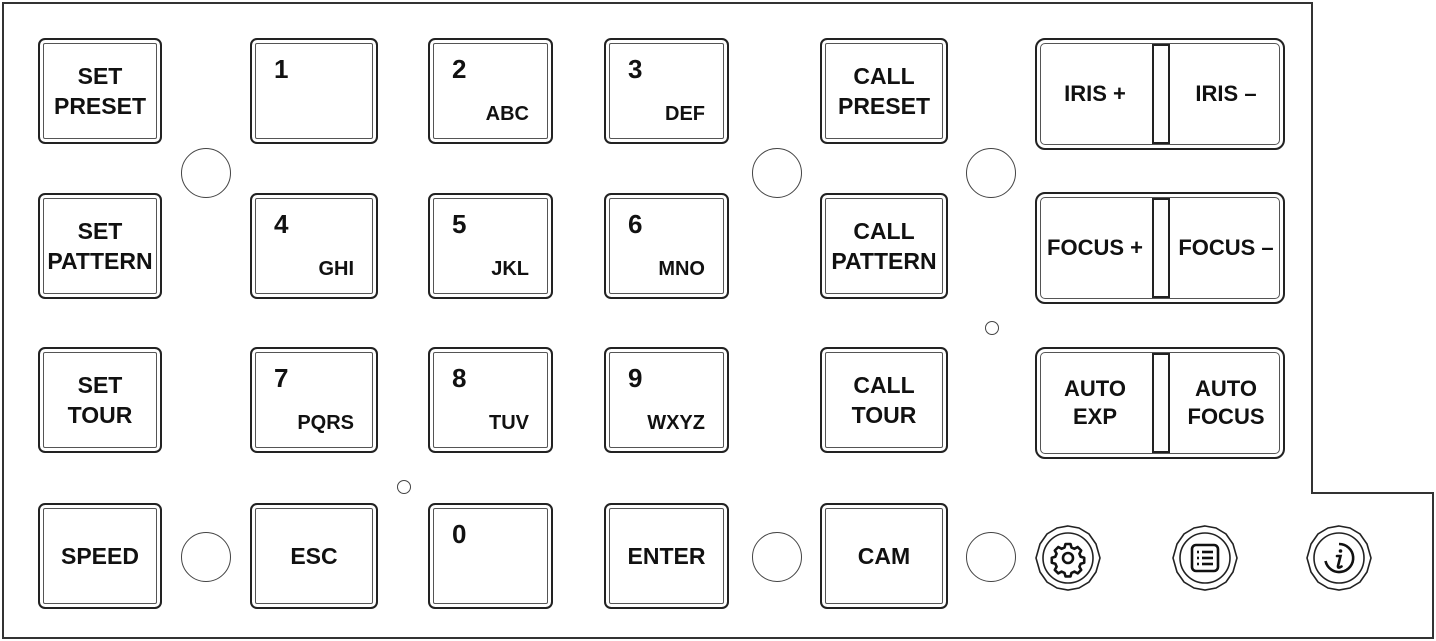  Describe the element at coordinates (314, 91) in the screenshot. I see `digit-1-button: 1` at that location.